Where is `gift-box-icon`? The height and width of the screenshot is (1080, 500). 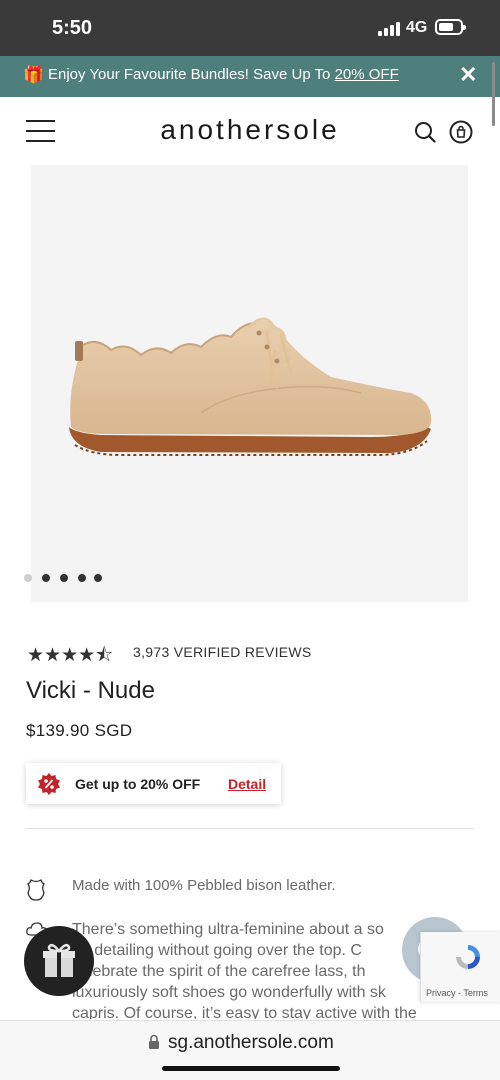 gift-box-icon is located at coordinates (59, 960).